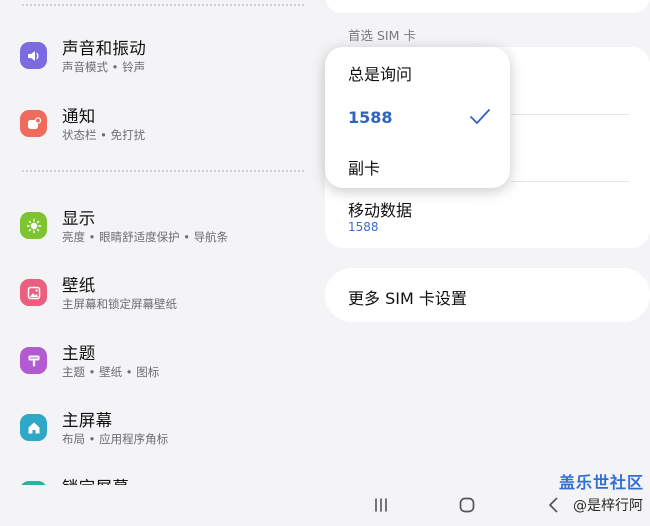 This screenshot has height=526, width=650. I want to click on more-sim-settings-label: 更多 SIM 卡设置, so click(407, 298).